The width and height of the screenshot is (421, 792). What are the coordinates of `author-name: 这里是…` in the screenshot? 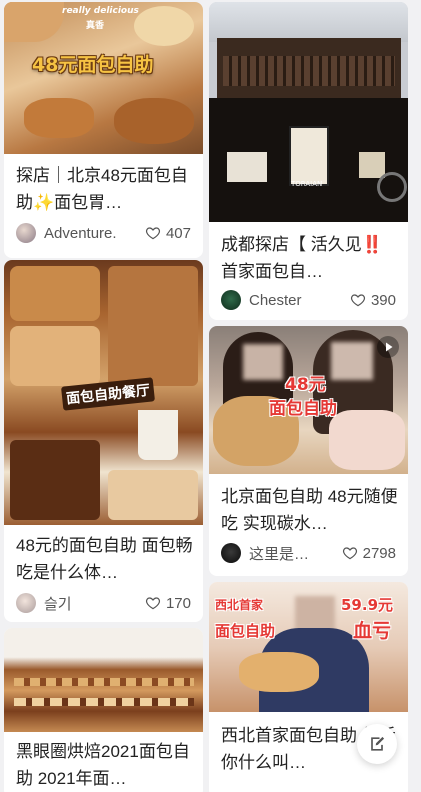 It's located at (295, 553).